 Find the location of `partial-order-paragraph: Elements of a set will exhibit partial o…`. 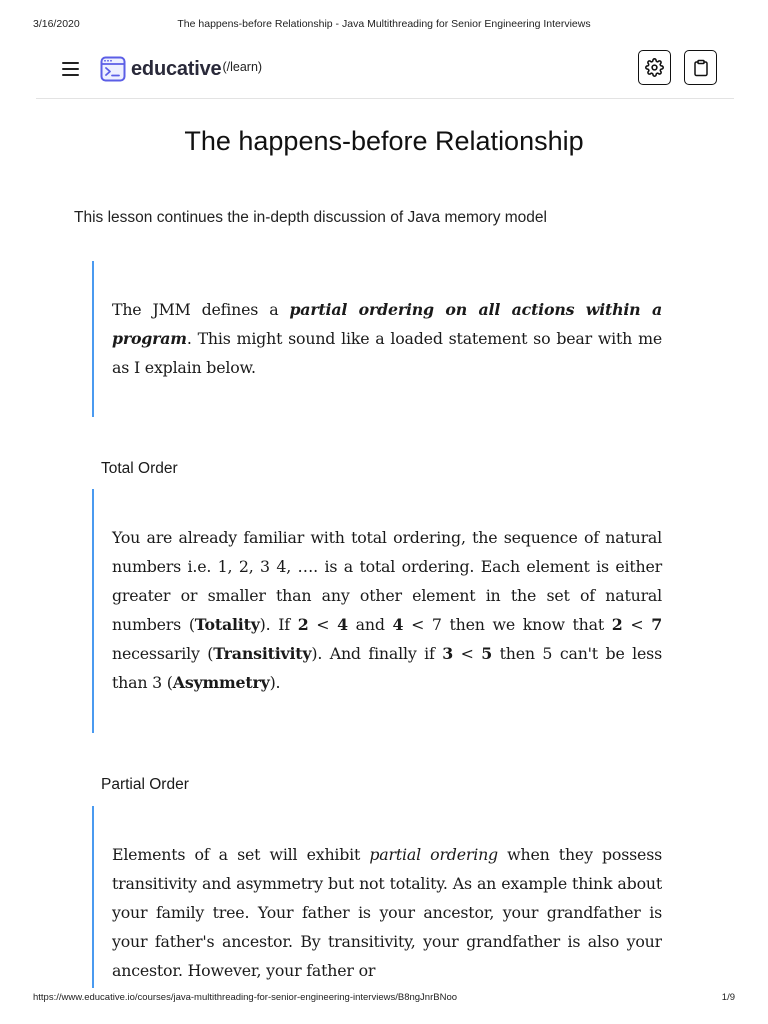

partial-order-paragraph: Elements of a set will exhibit partial o… is located at coordinates (387, 912).